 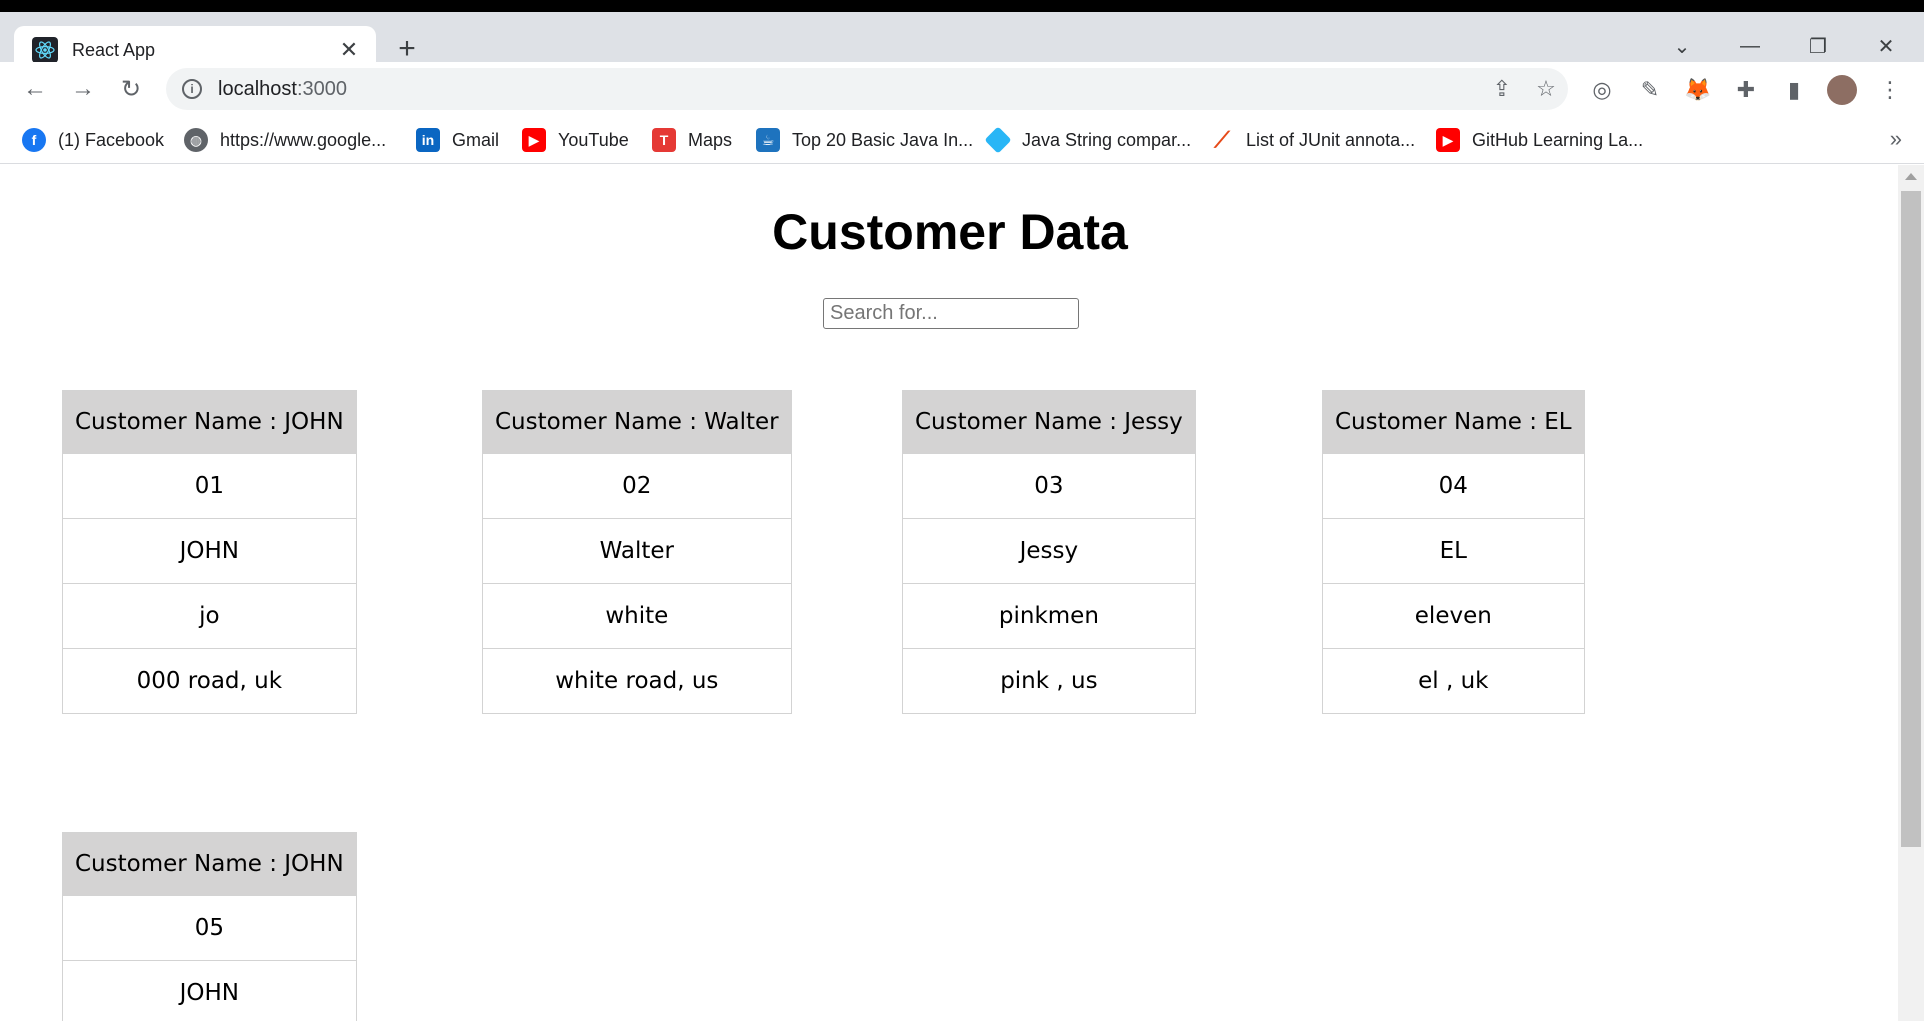 I want to click on minimize-button: —, so click(x=1750, y=46).